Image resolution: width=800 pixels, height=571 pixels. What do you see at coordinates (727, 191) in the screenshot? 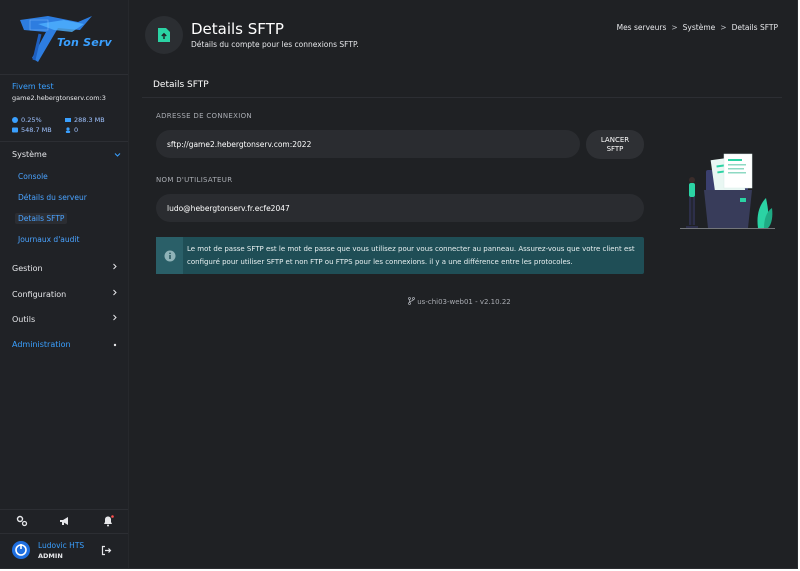
I see `documents-illustration` at bounding box center [727, 191].